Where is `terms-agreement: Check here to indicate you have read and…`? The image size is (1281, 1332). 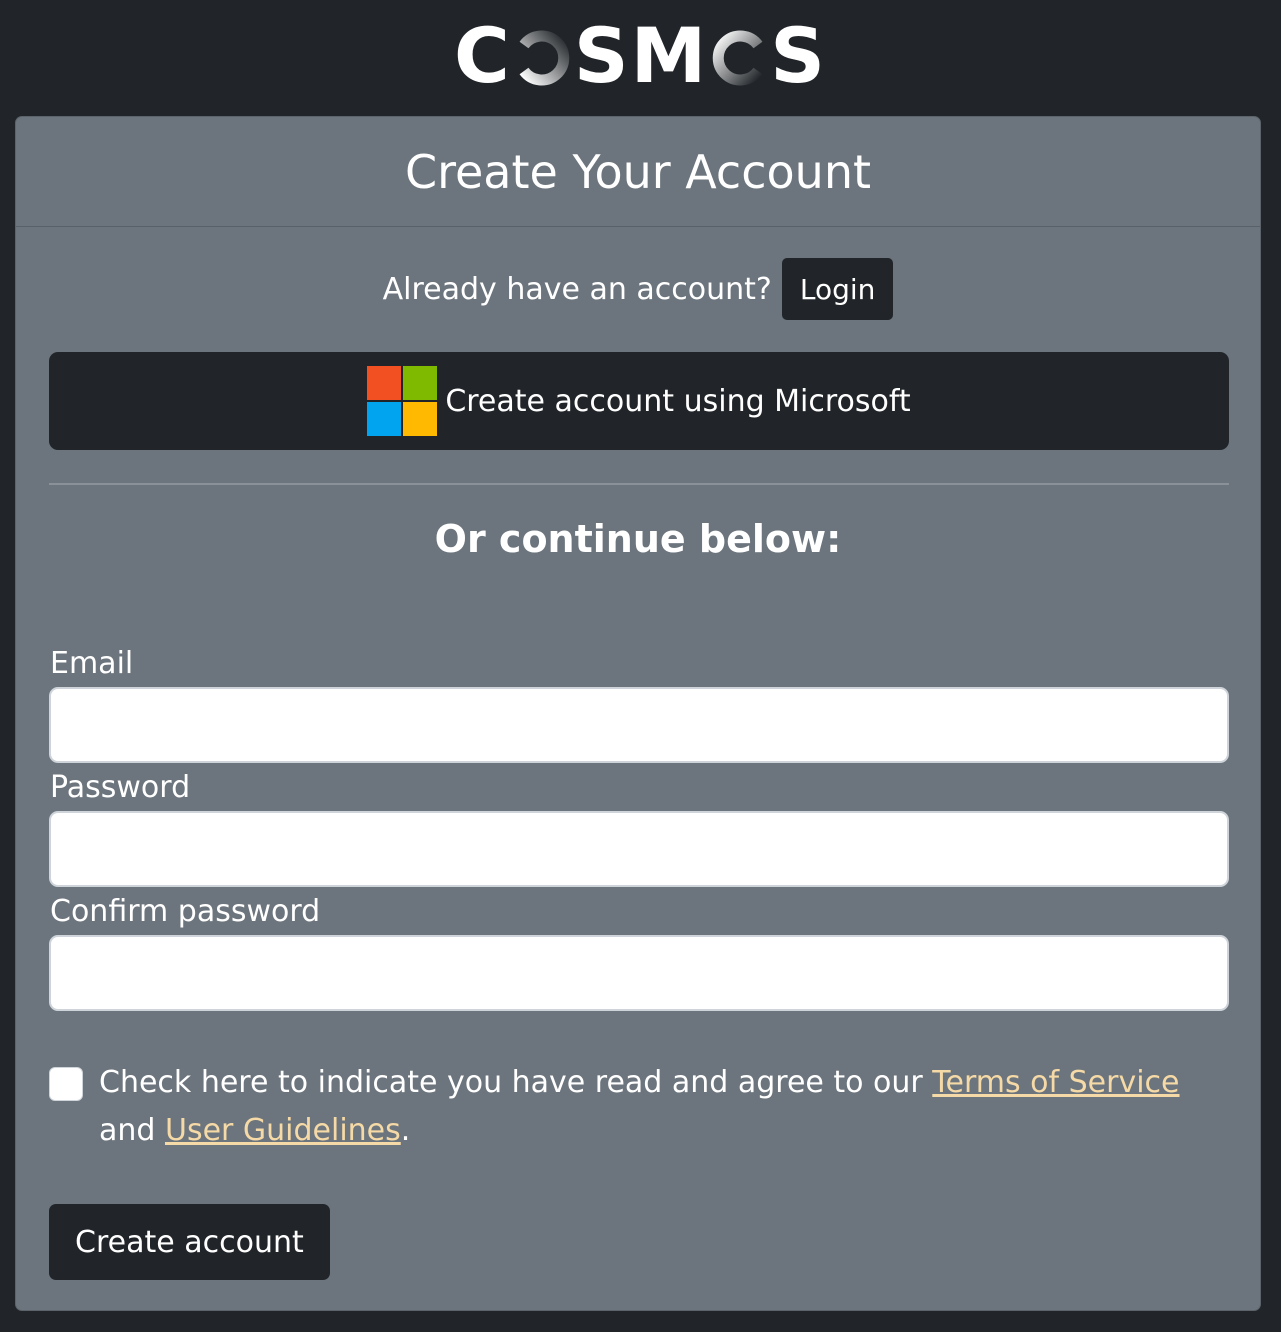
terms-agreement: Check here to indicate you have read and… is located at coordinates (639, 1110).